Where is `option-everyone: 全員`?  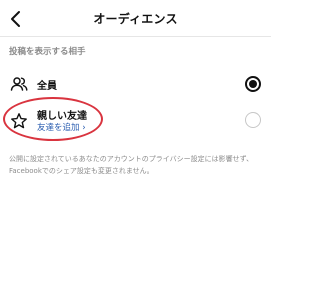 option-everyone: 全員 is located at coordinates (135, 84).